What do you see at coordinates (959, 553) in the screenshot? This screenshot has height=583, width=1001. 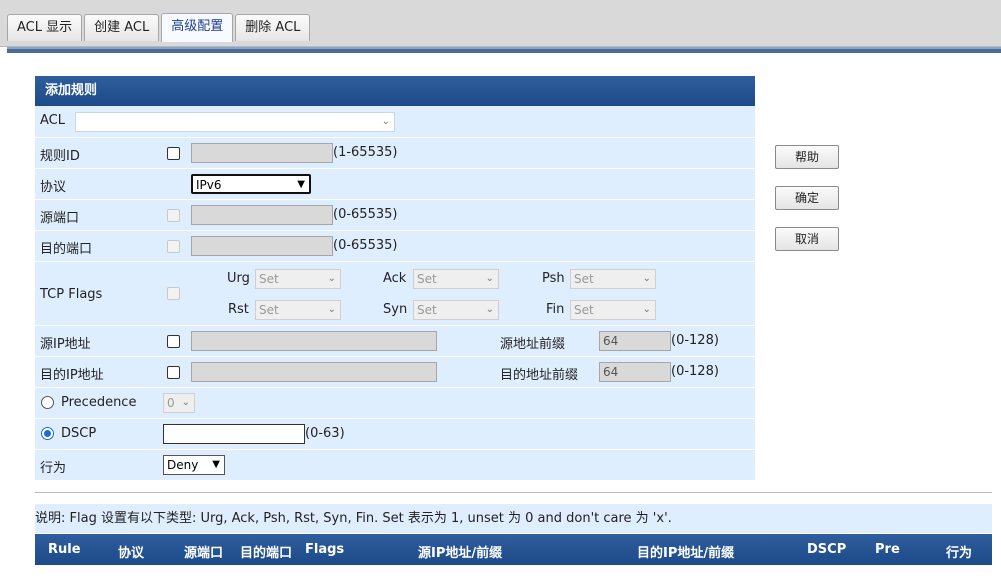 I see `col-action: 行为` at bounding box center [959, 553].